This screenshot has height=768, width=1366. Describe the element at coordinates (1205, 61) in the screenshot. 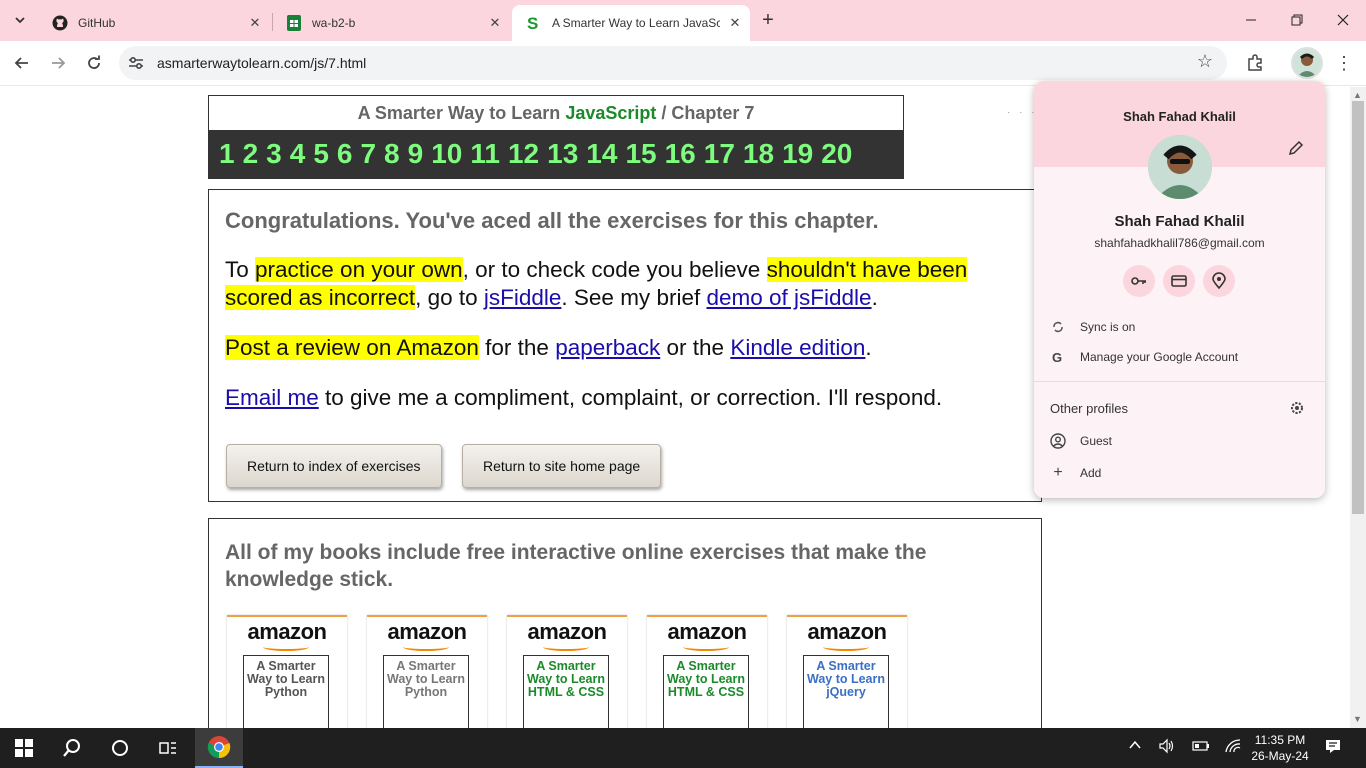

I see `bookmark-star-icon: ☆` at that location.